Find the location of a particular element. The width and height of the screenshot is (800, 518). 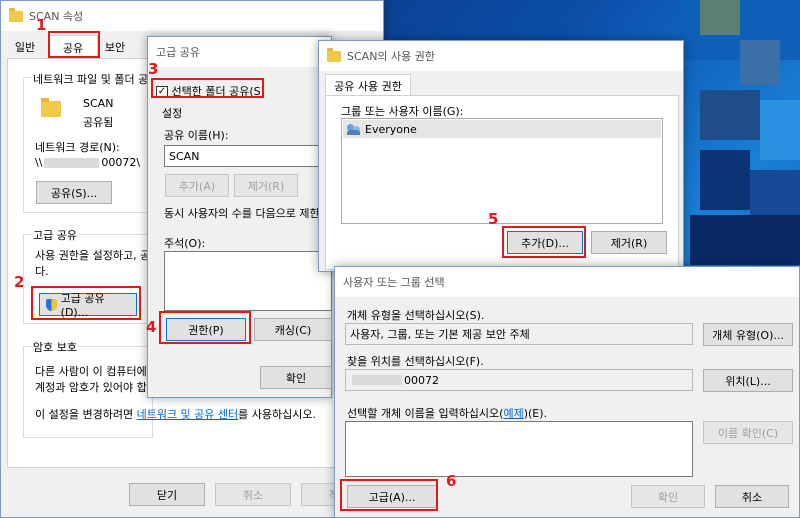

redacted-path is located at coordinates (72, 163).